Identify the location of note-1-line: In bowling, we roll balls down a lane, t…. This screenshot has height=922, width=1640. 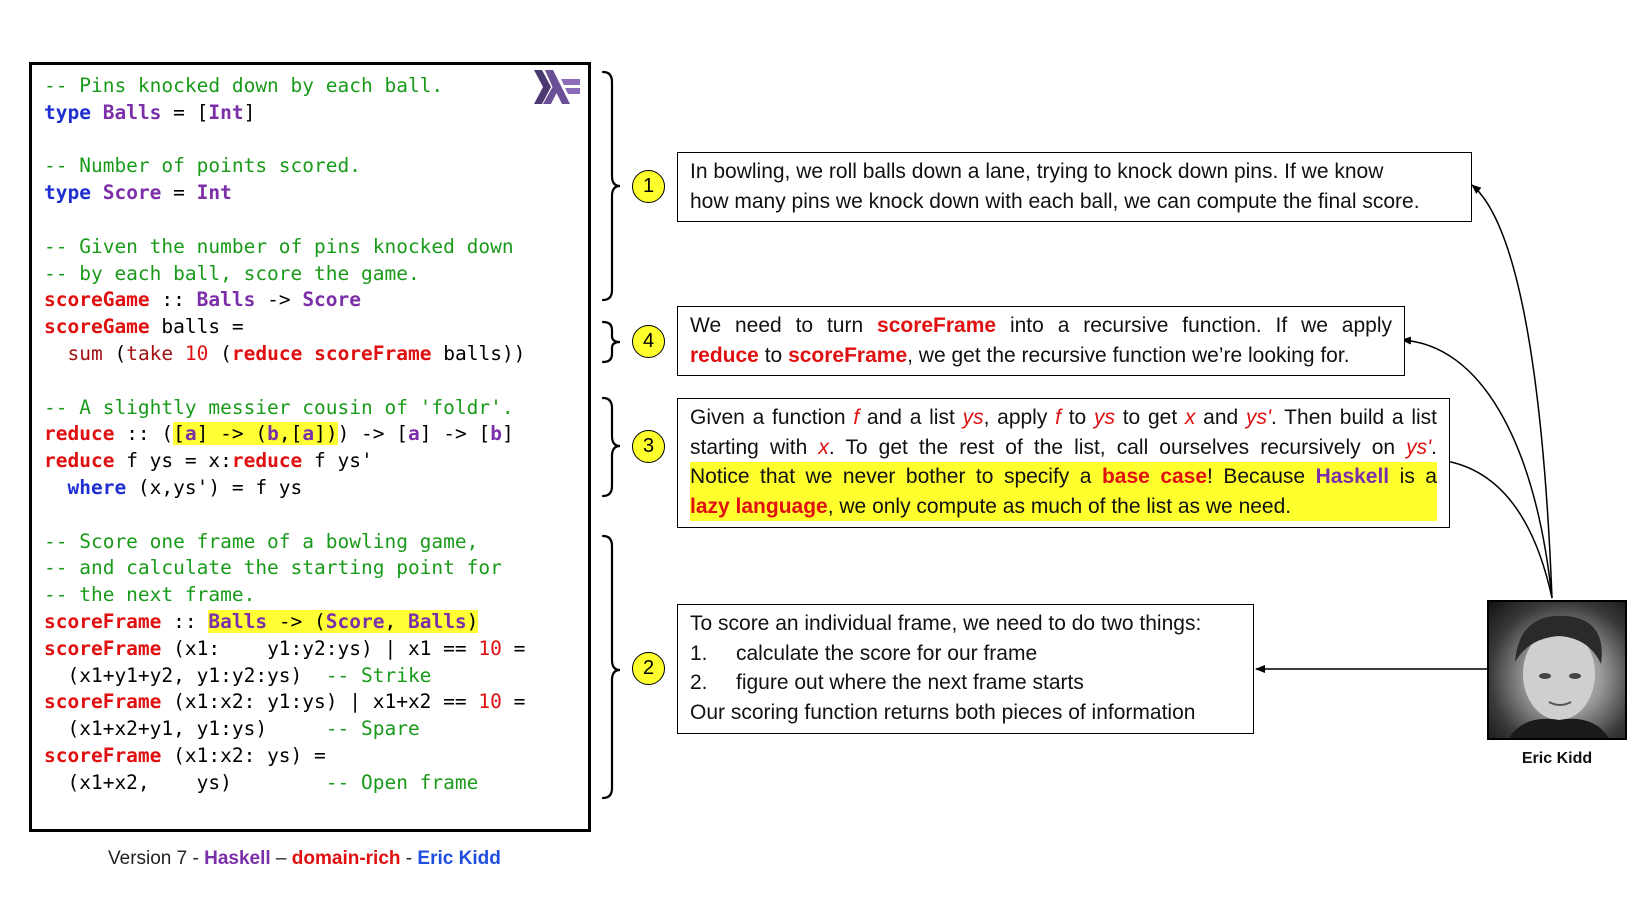
(1037, 171).